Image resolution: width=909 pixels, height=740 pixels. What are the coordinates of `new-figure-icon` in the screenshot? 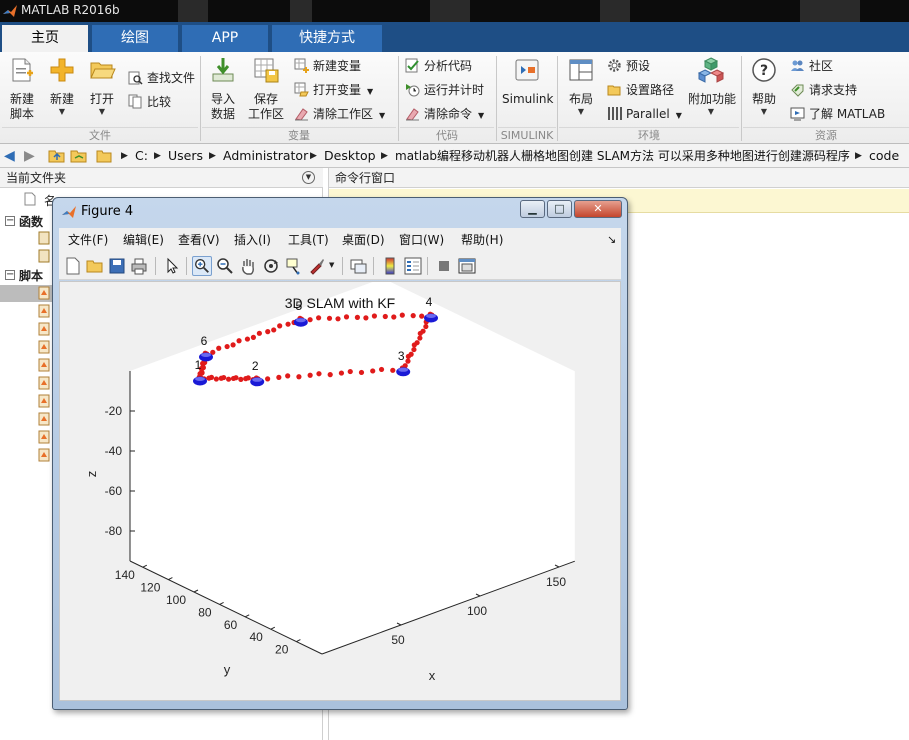 It's located at (73, 266).